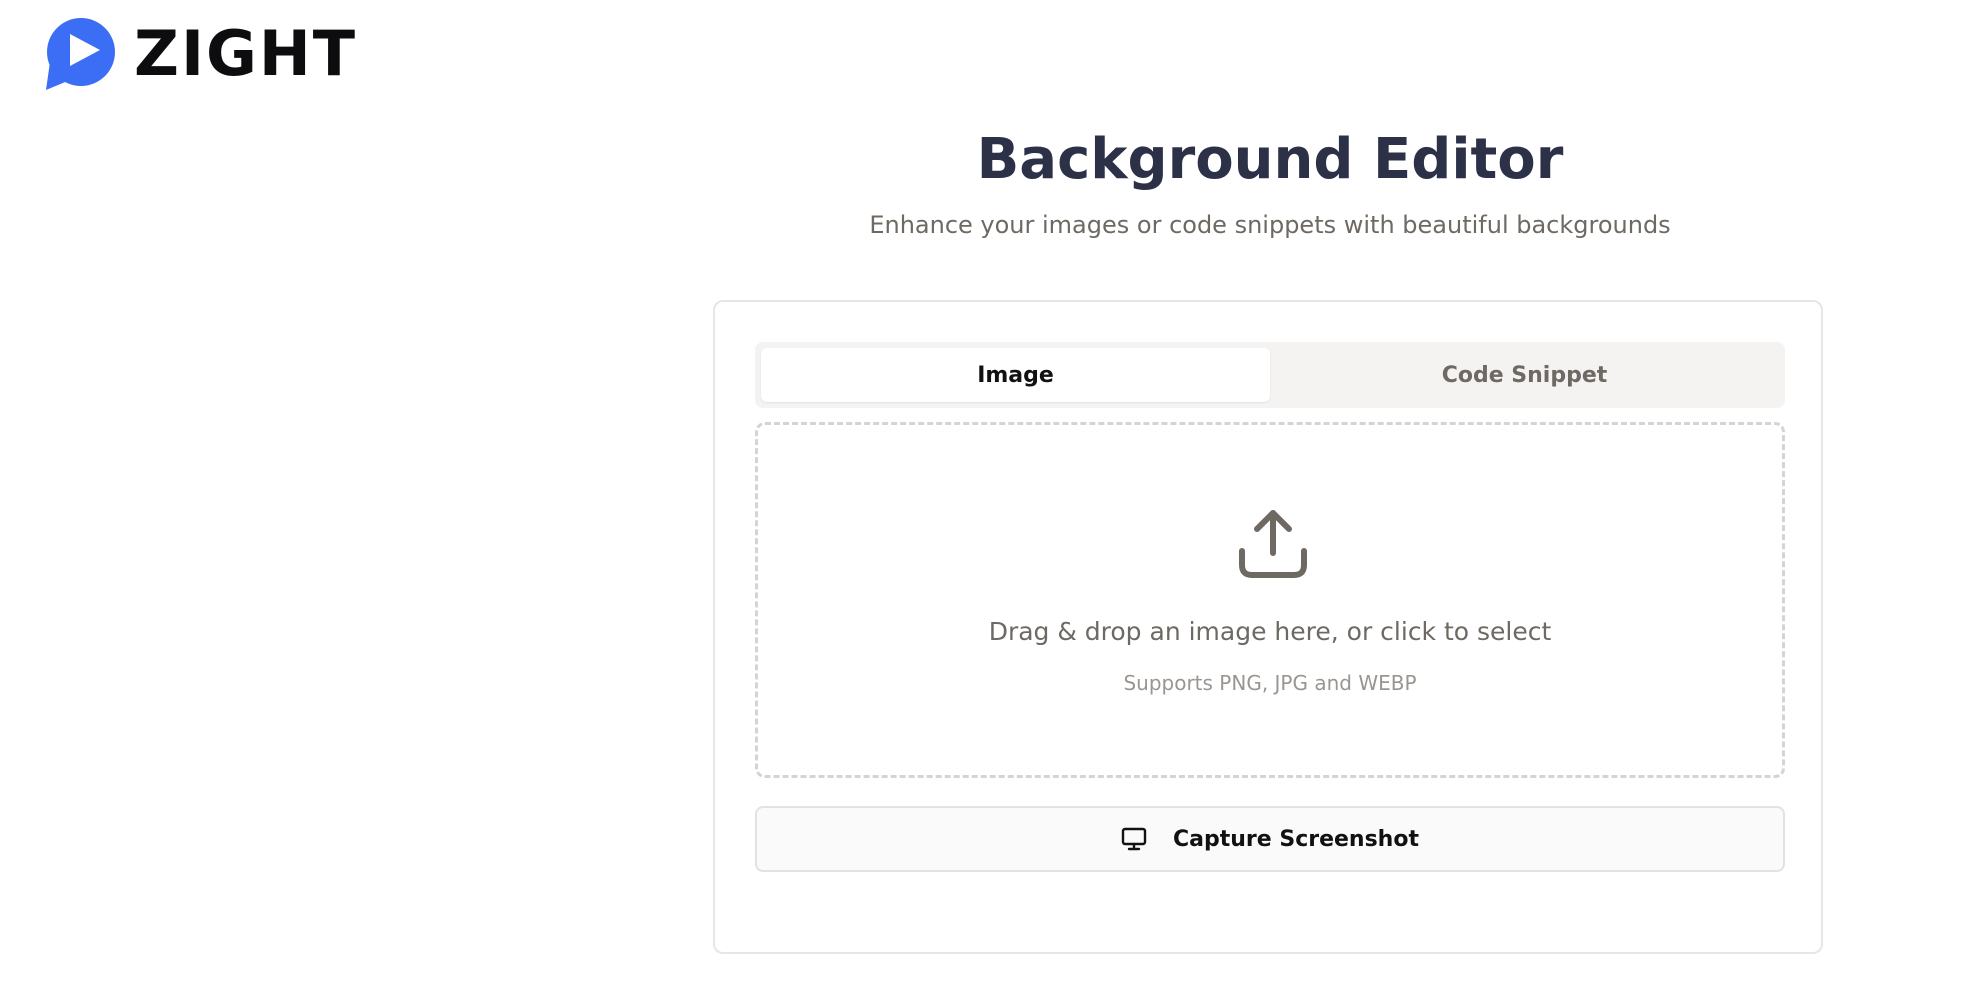  Describe the element at coordinates (80, 54) in the screenshot. I see `zight-play-bubble-icon` at that location.